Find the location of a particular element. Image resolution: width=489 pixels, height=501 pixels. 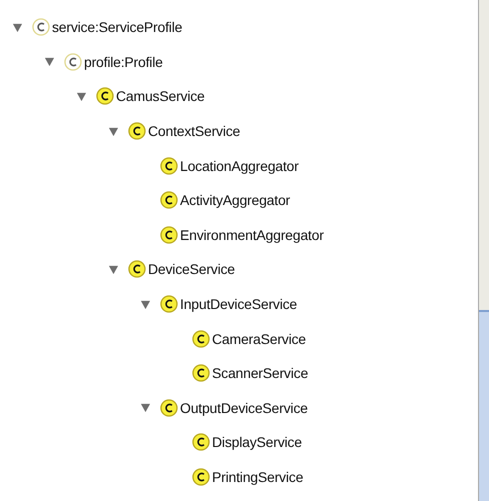

tree-item-label: ActivityAggregator is located at coordinates (235, 200).